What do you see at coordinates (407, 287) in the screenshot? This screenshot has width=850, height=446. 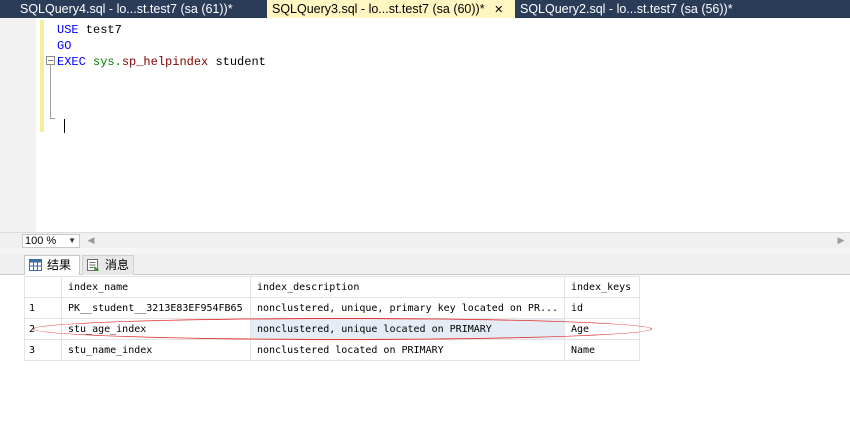 I see `column-header: index_description` at bounding box center [407, 287].